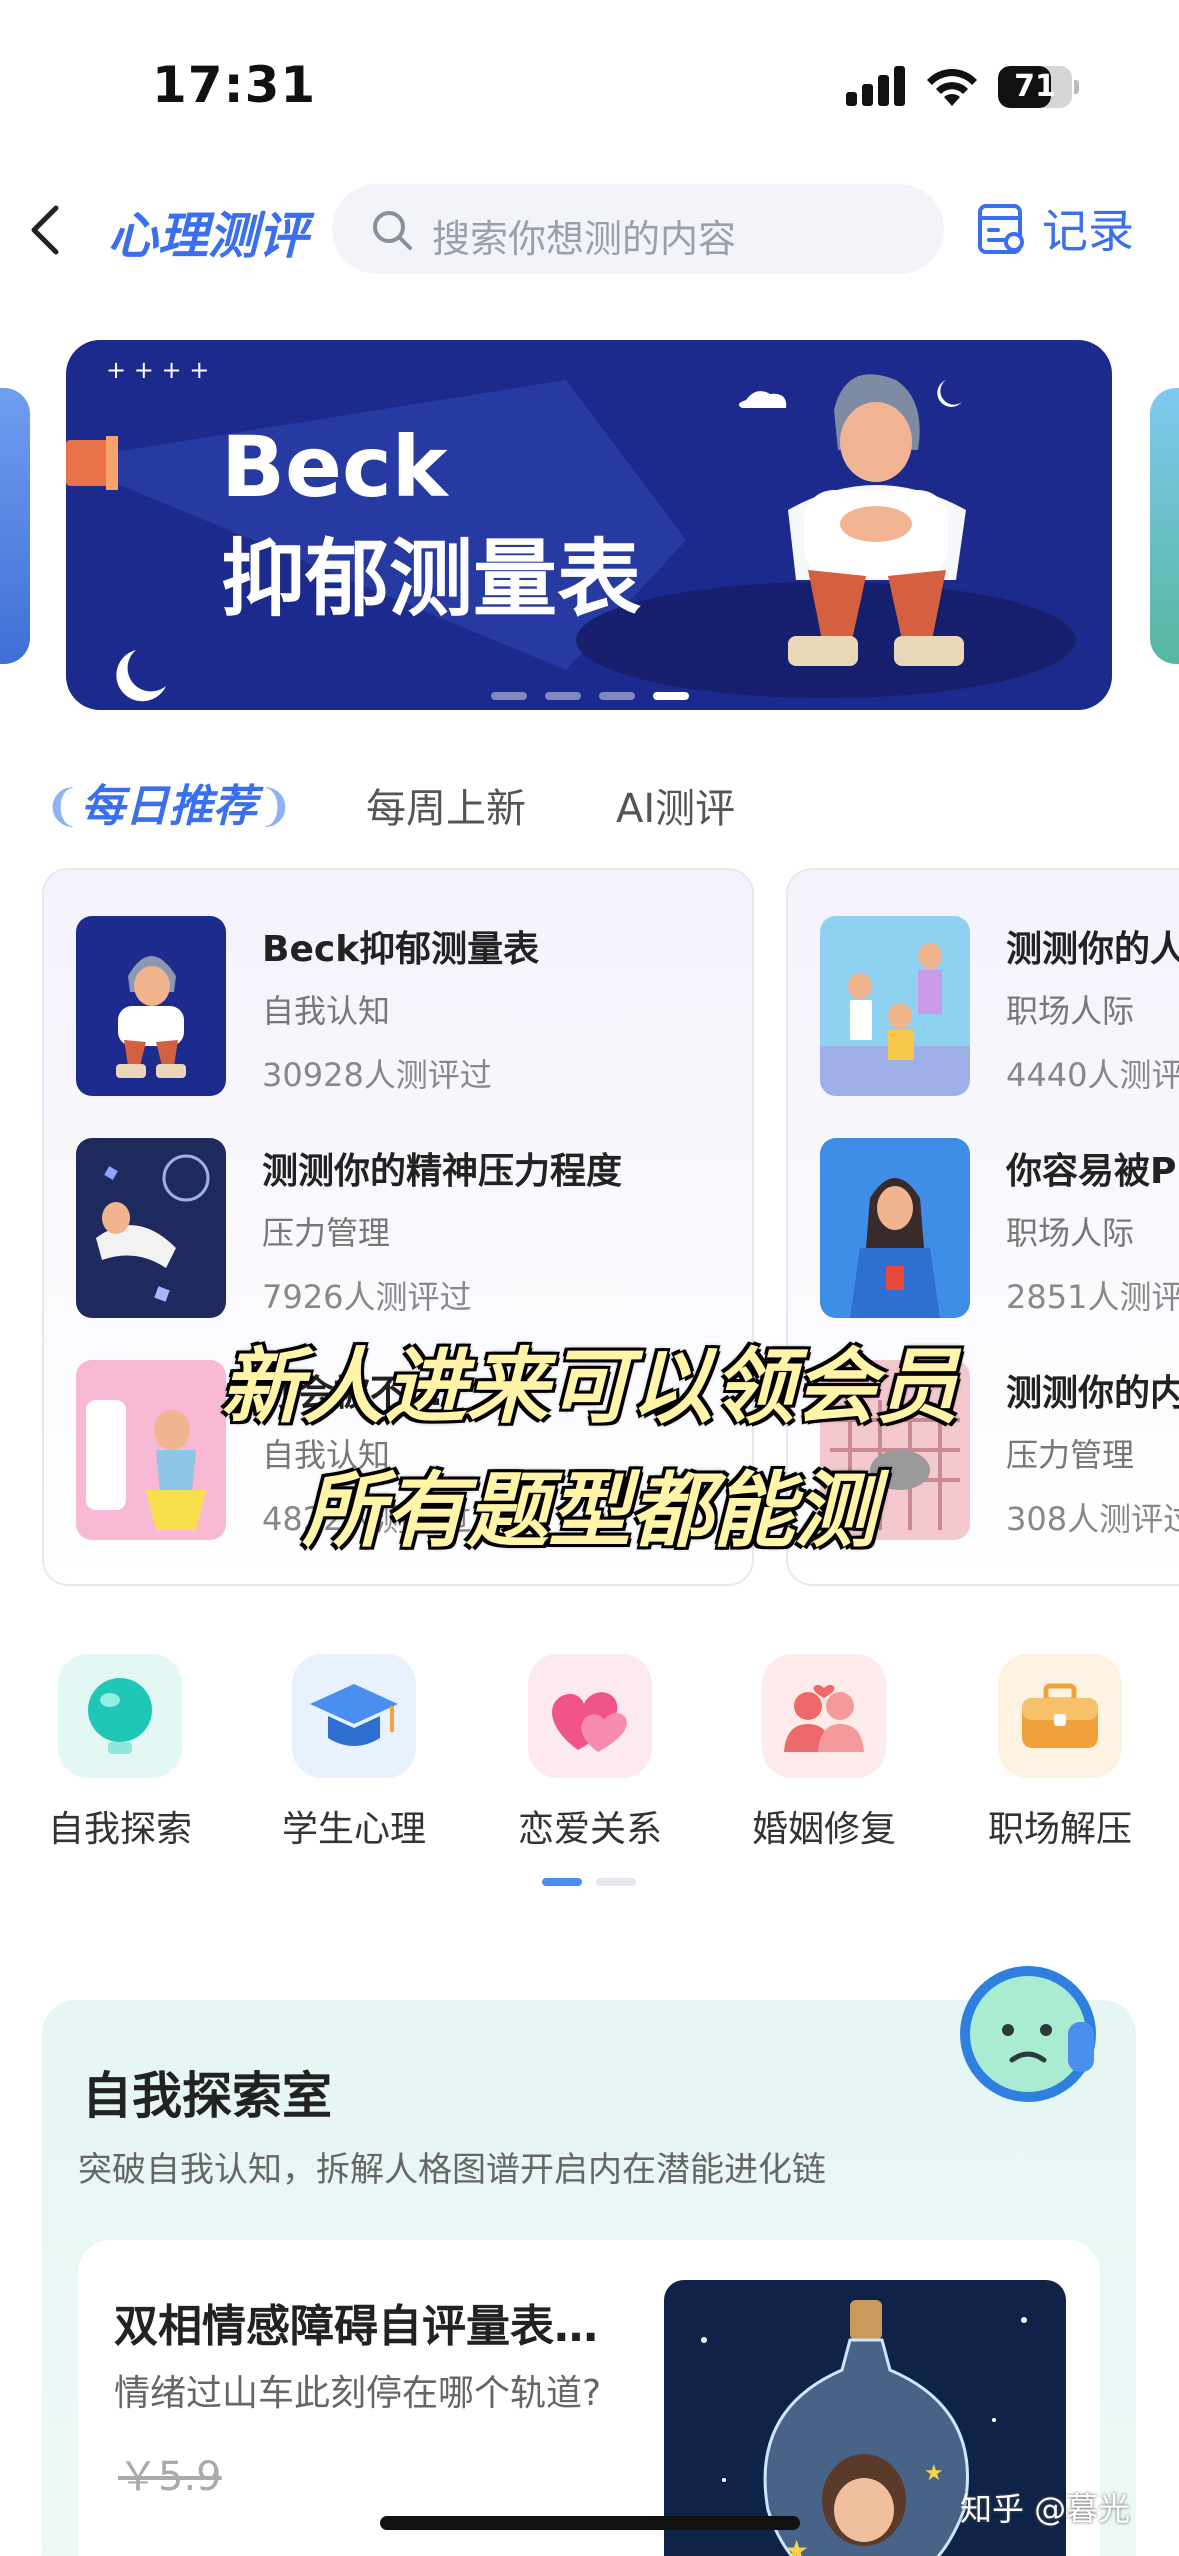 The image size is (1179, 2556). I want to click on test-name: 你容易被PU, so click(1092, 1171).